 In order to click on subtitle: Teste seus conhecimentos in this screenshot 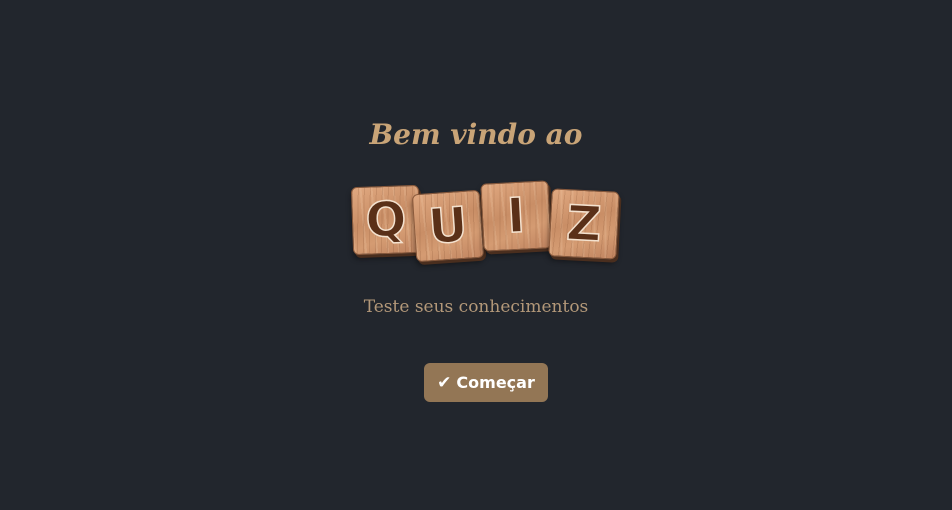, I will do `click(476, 307)`.